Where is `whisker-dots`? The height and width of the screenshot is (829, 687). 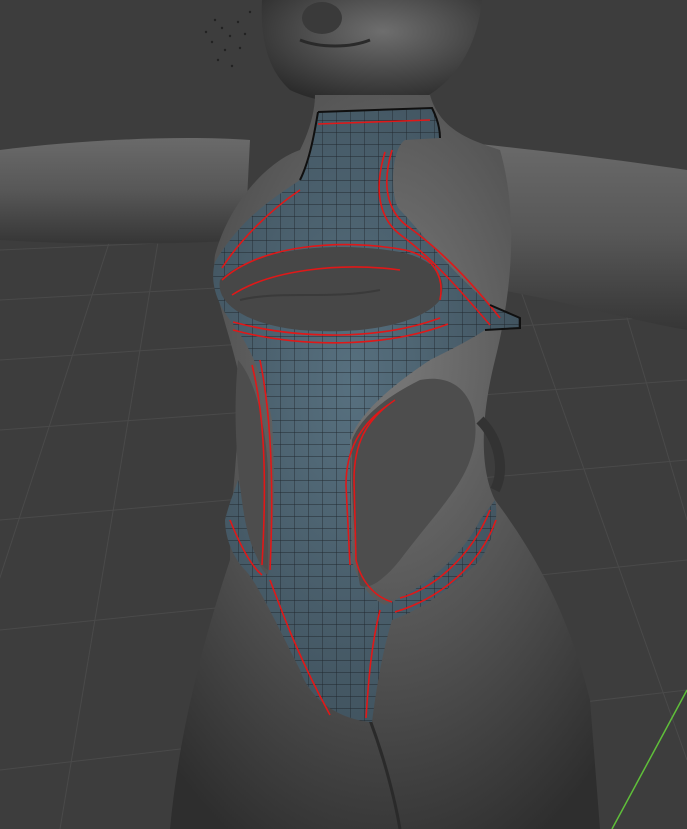 whisker-dots is located at coordinates (228, 39).